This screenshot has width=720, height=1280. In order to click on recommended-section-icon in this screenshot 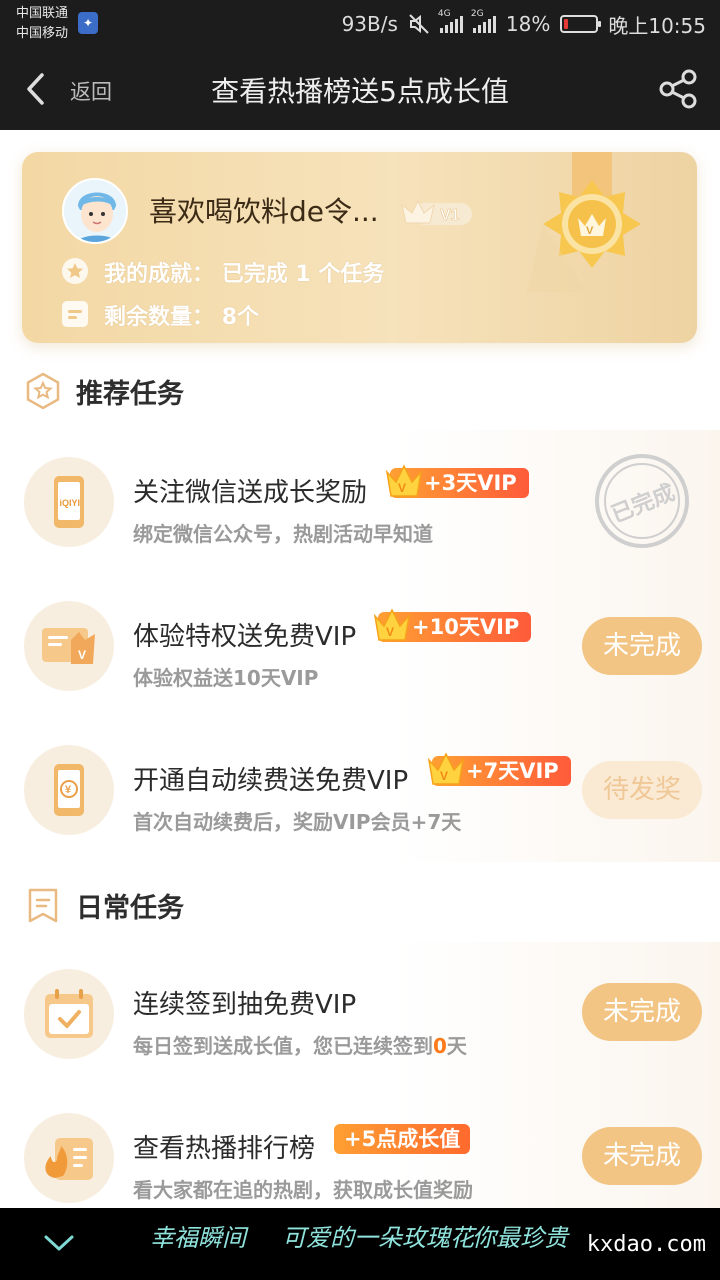, I will do `click(43, 391)`.